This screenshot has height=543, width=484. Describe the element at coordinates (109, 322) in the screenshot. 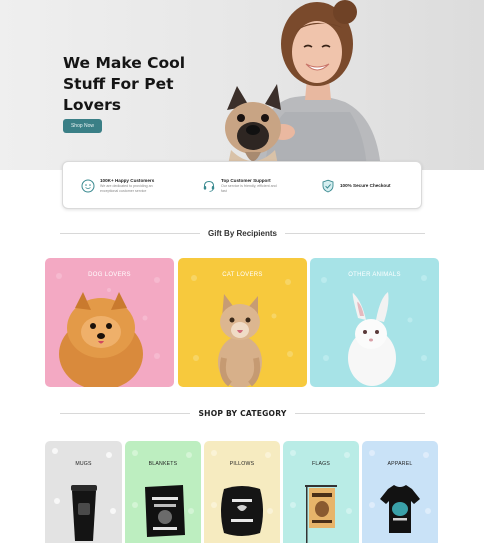

I see `recipient-card-dog-lovers: DOG LOVERS` at that location.